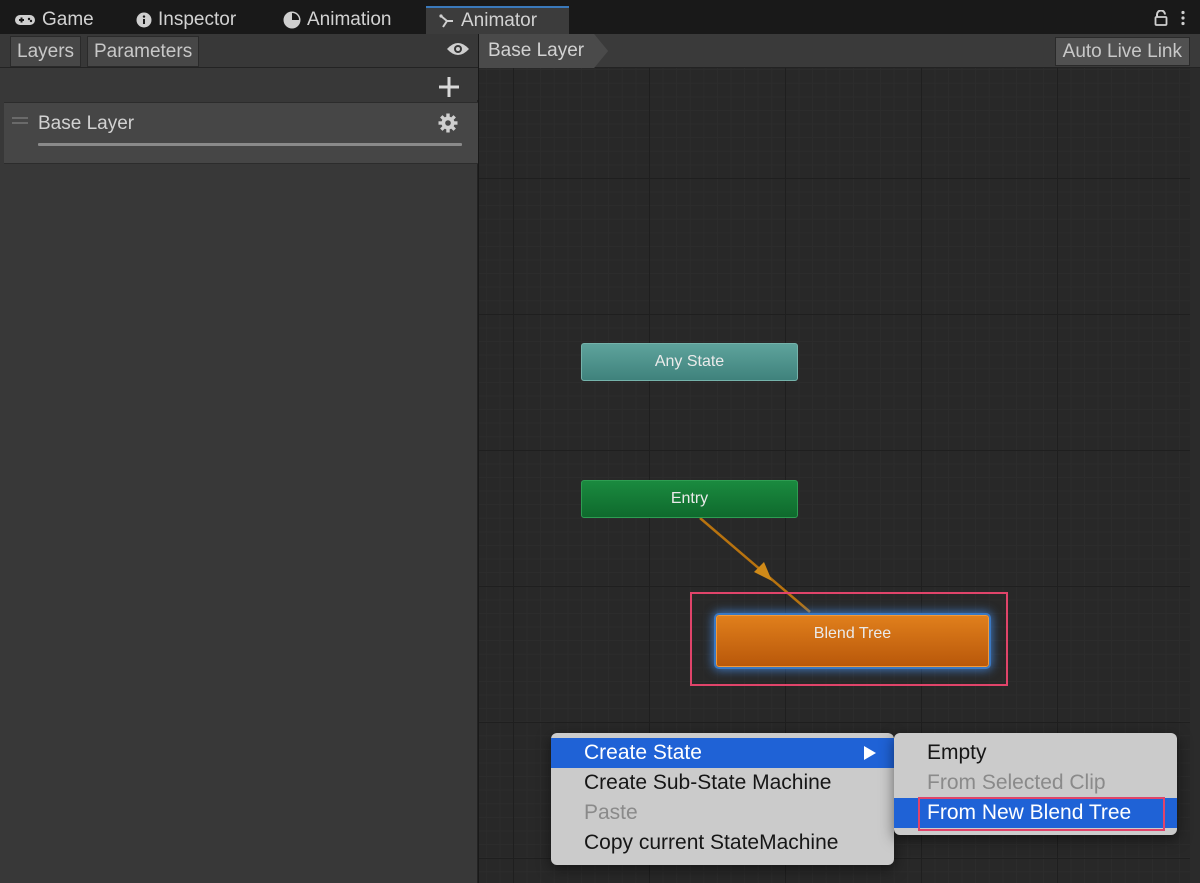 This screenshot has width=1200, height=883. I want to click on auto-live-link-button: Auto Live Link, so click(1122, 51).